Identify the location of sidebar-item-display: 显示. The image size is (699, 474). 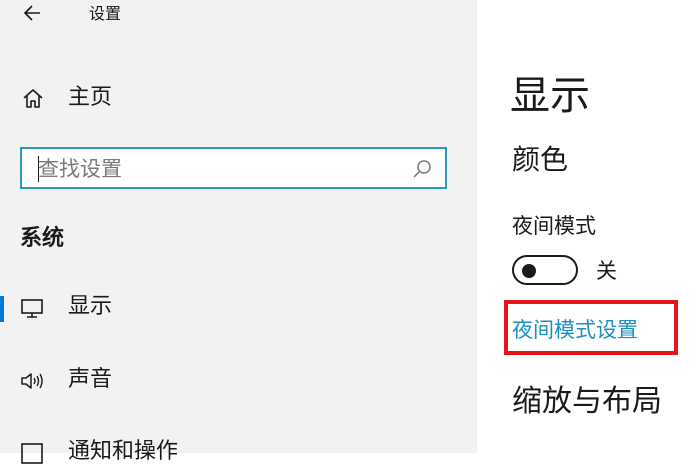
(238, 307).